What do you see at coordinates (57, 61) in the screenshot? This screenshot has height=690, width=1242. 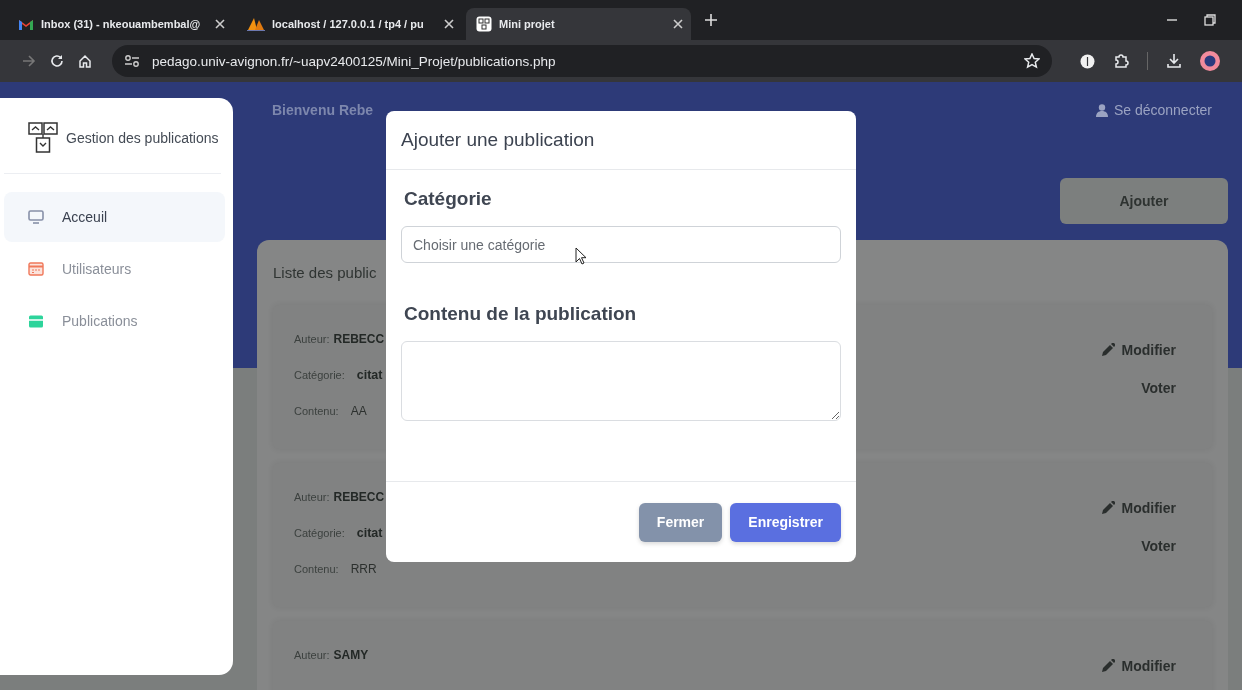 I see `reload-icon` at bounding box center [57, 61].